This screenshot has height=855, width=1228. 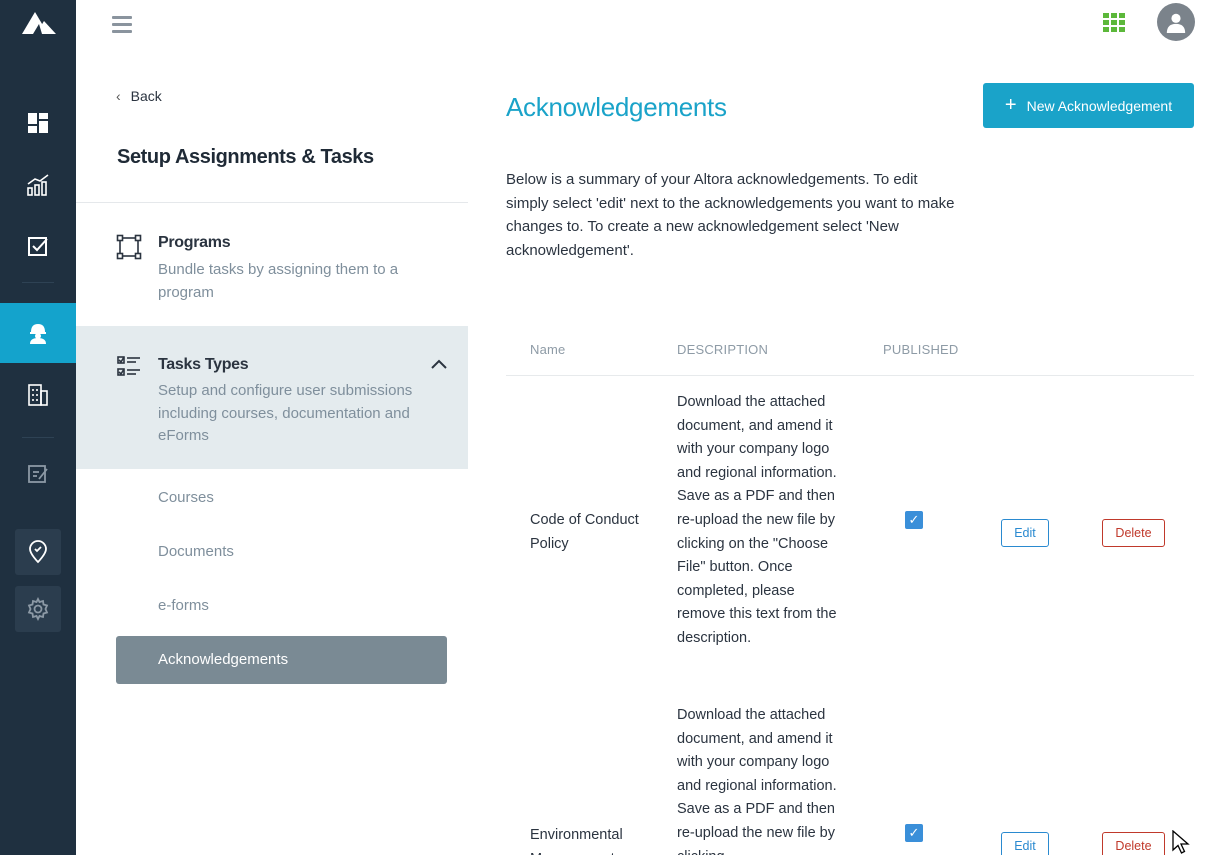 I want to click on top-bar, so click(x=652, y=26).